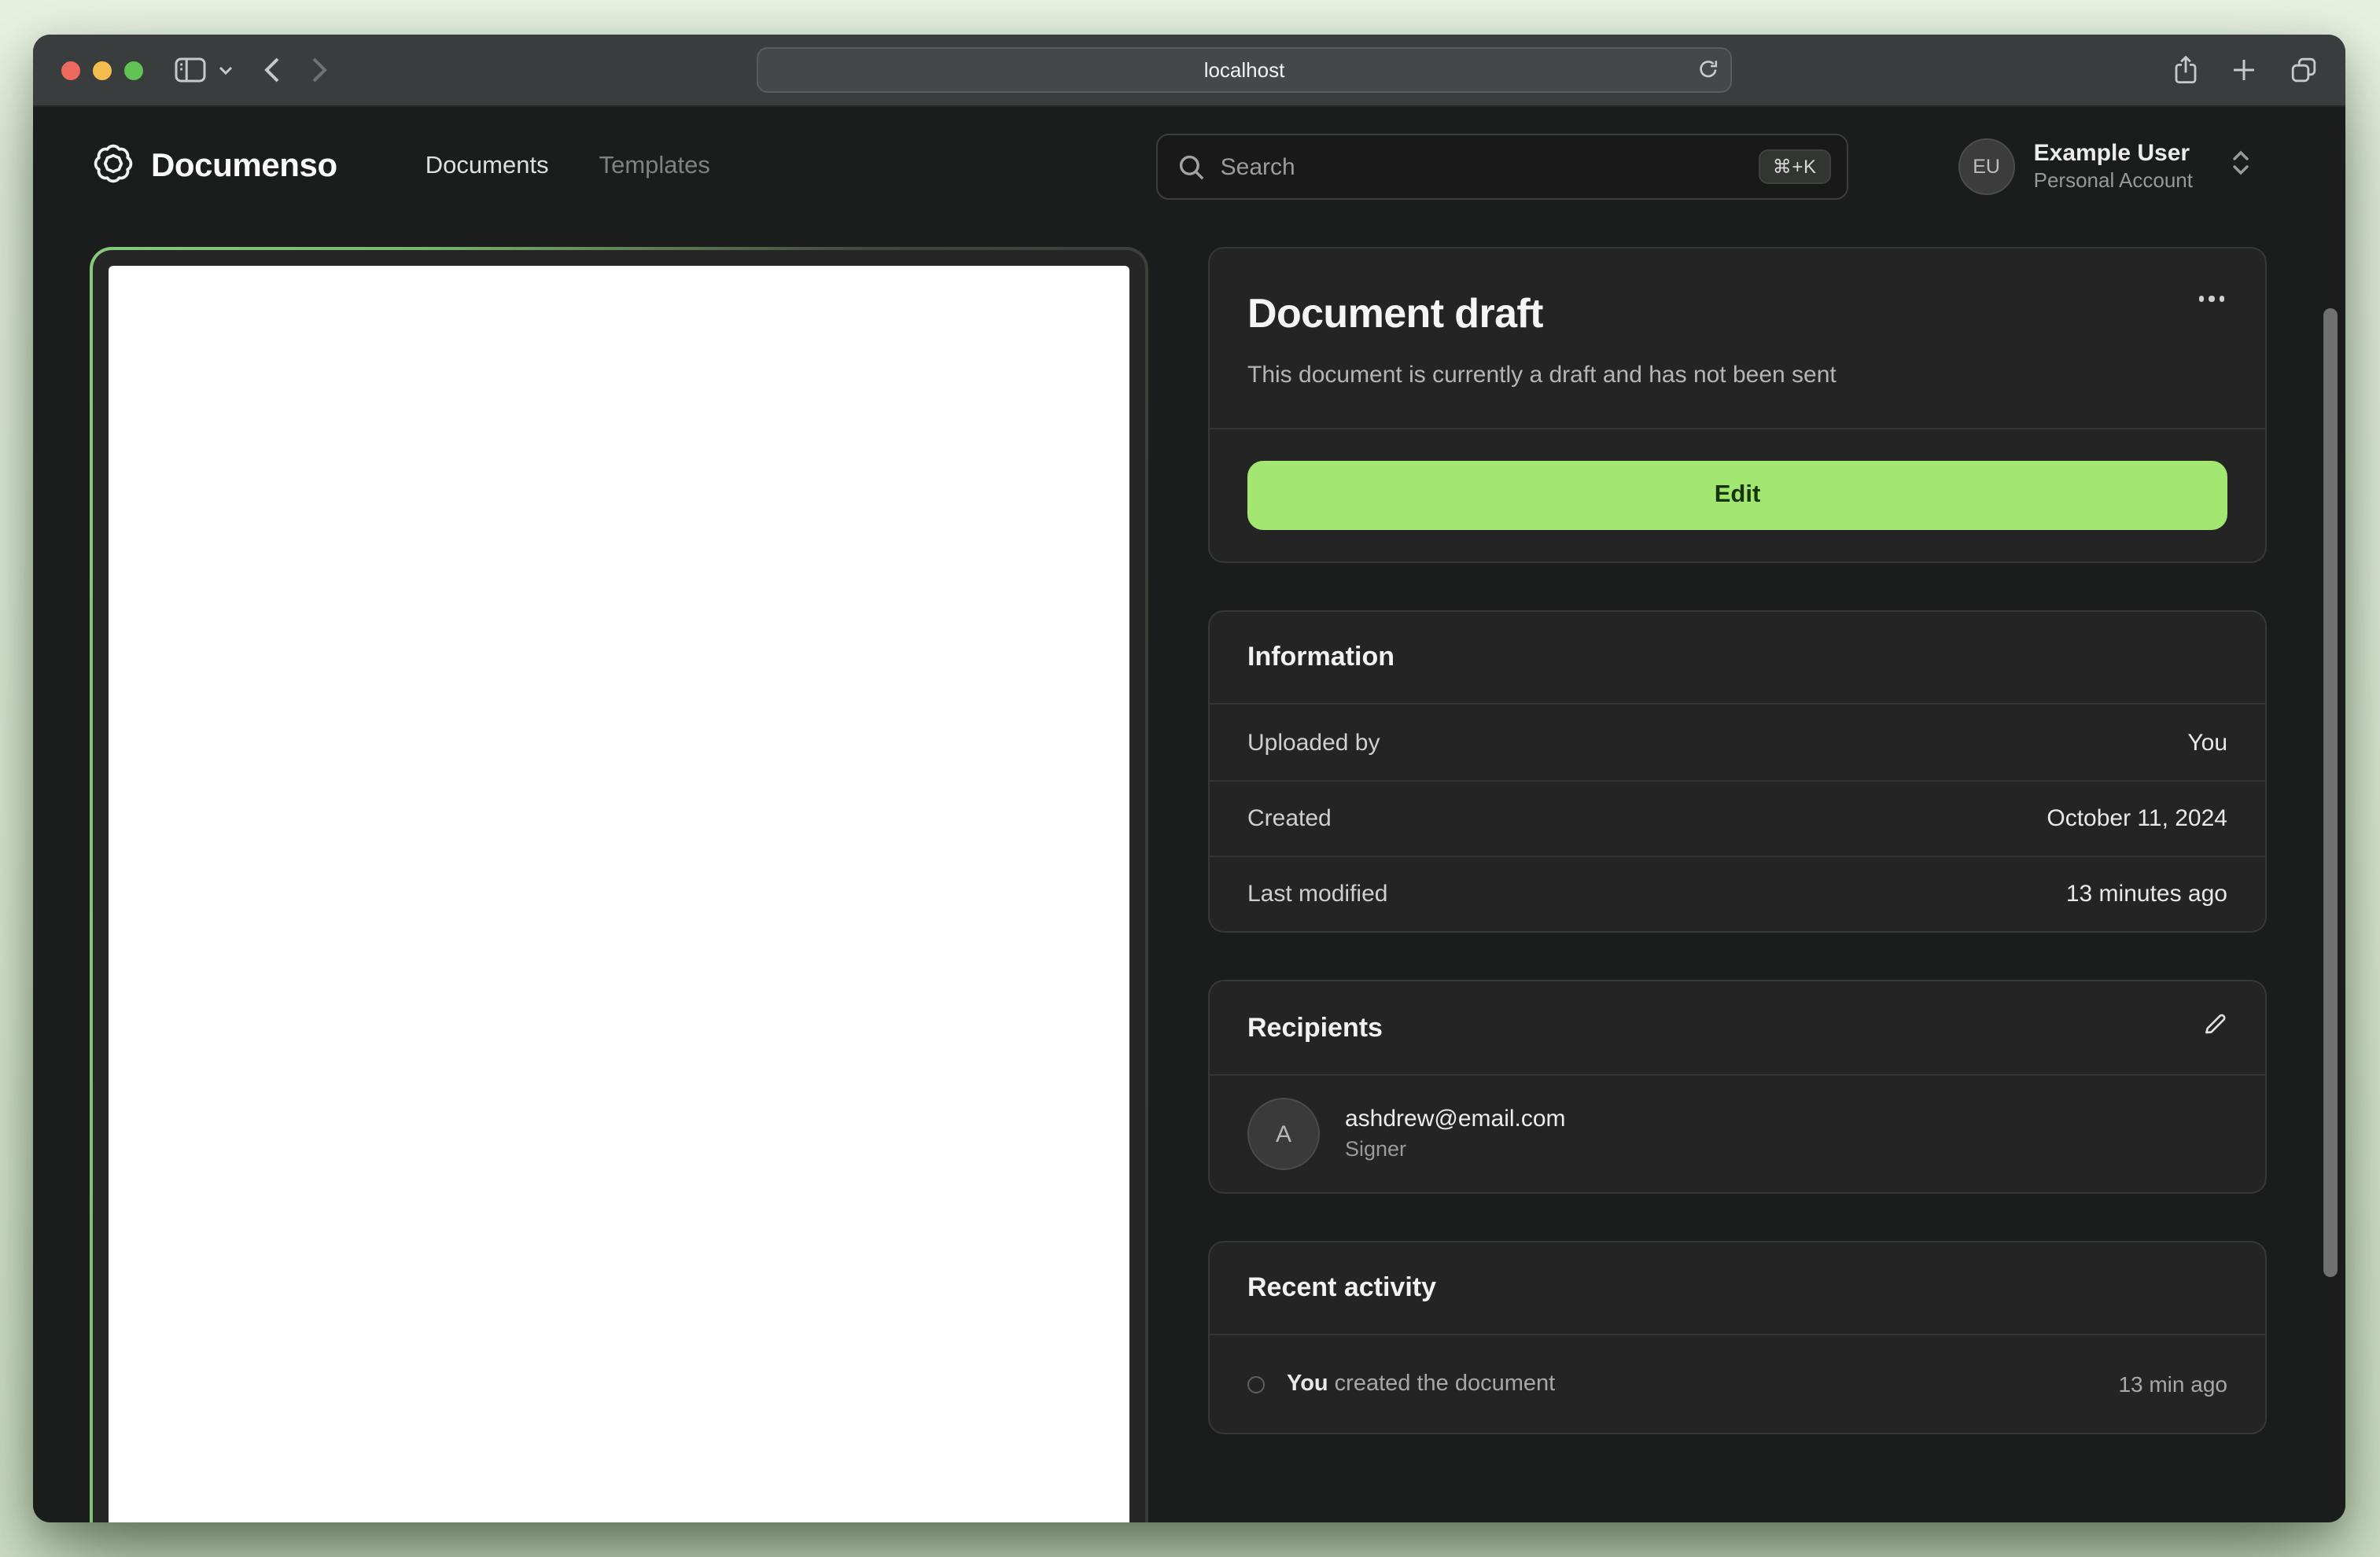 The image size is (2380, 1557). What do you see at coordinates (70, 70) in the screenshot?
I see `close-window-button` at bounding box center [70, 70].